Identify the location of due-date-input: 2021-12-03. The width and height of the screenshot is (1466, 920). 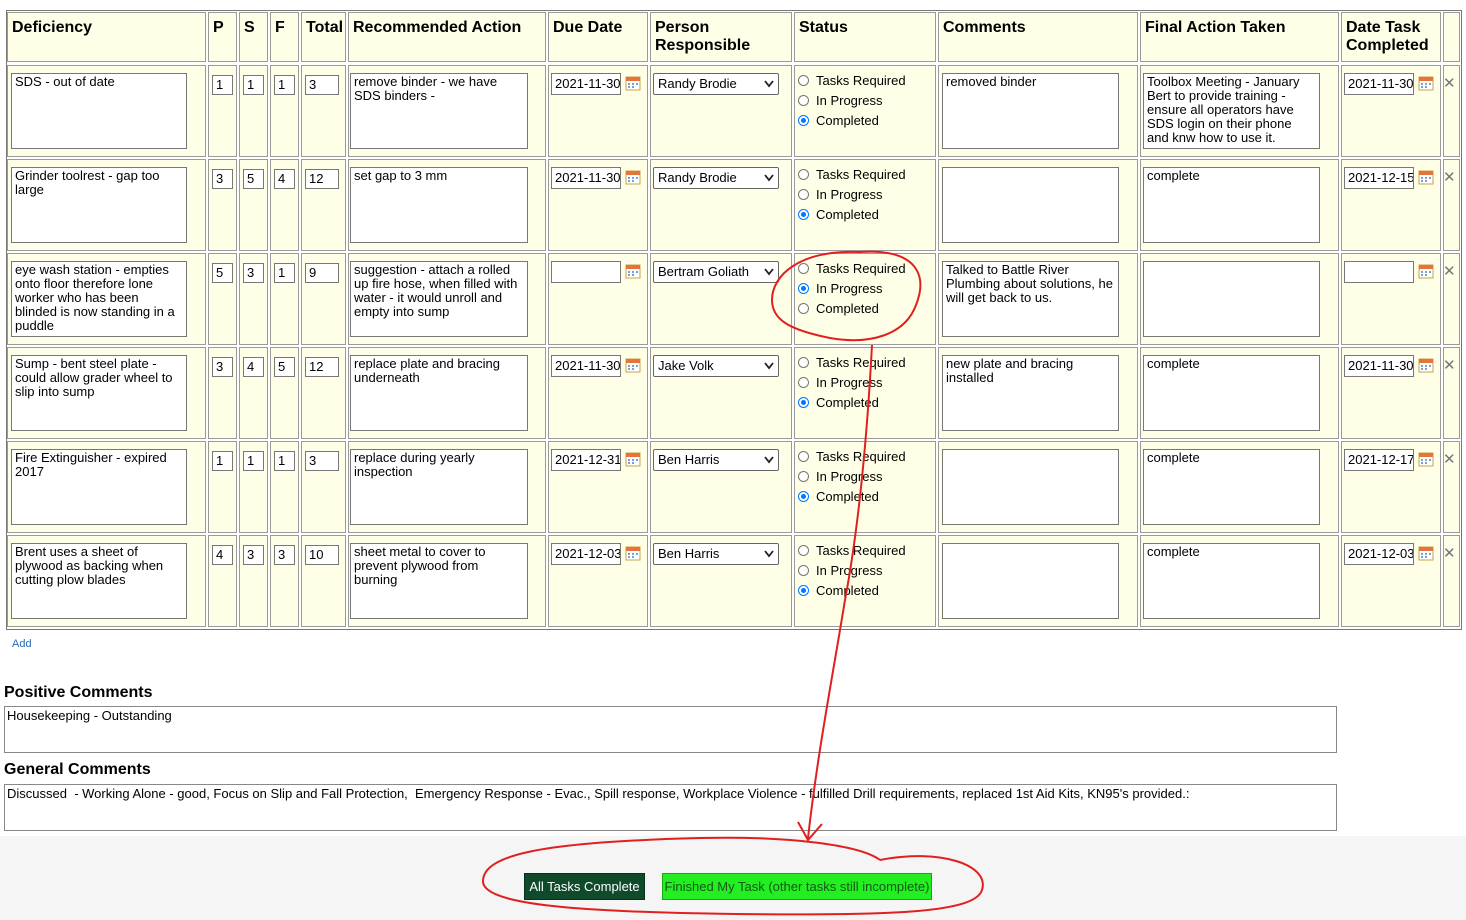
(586, 554).